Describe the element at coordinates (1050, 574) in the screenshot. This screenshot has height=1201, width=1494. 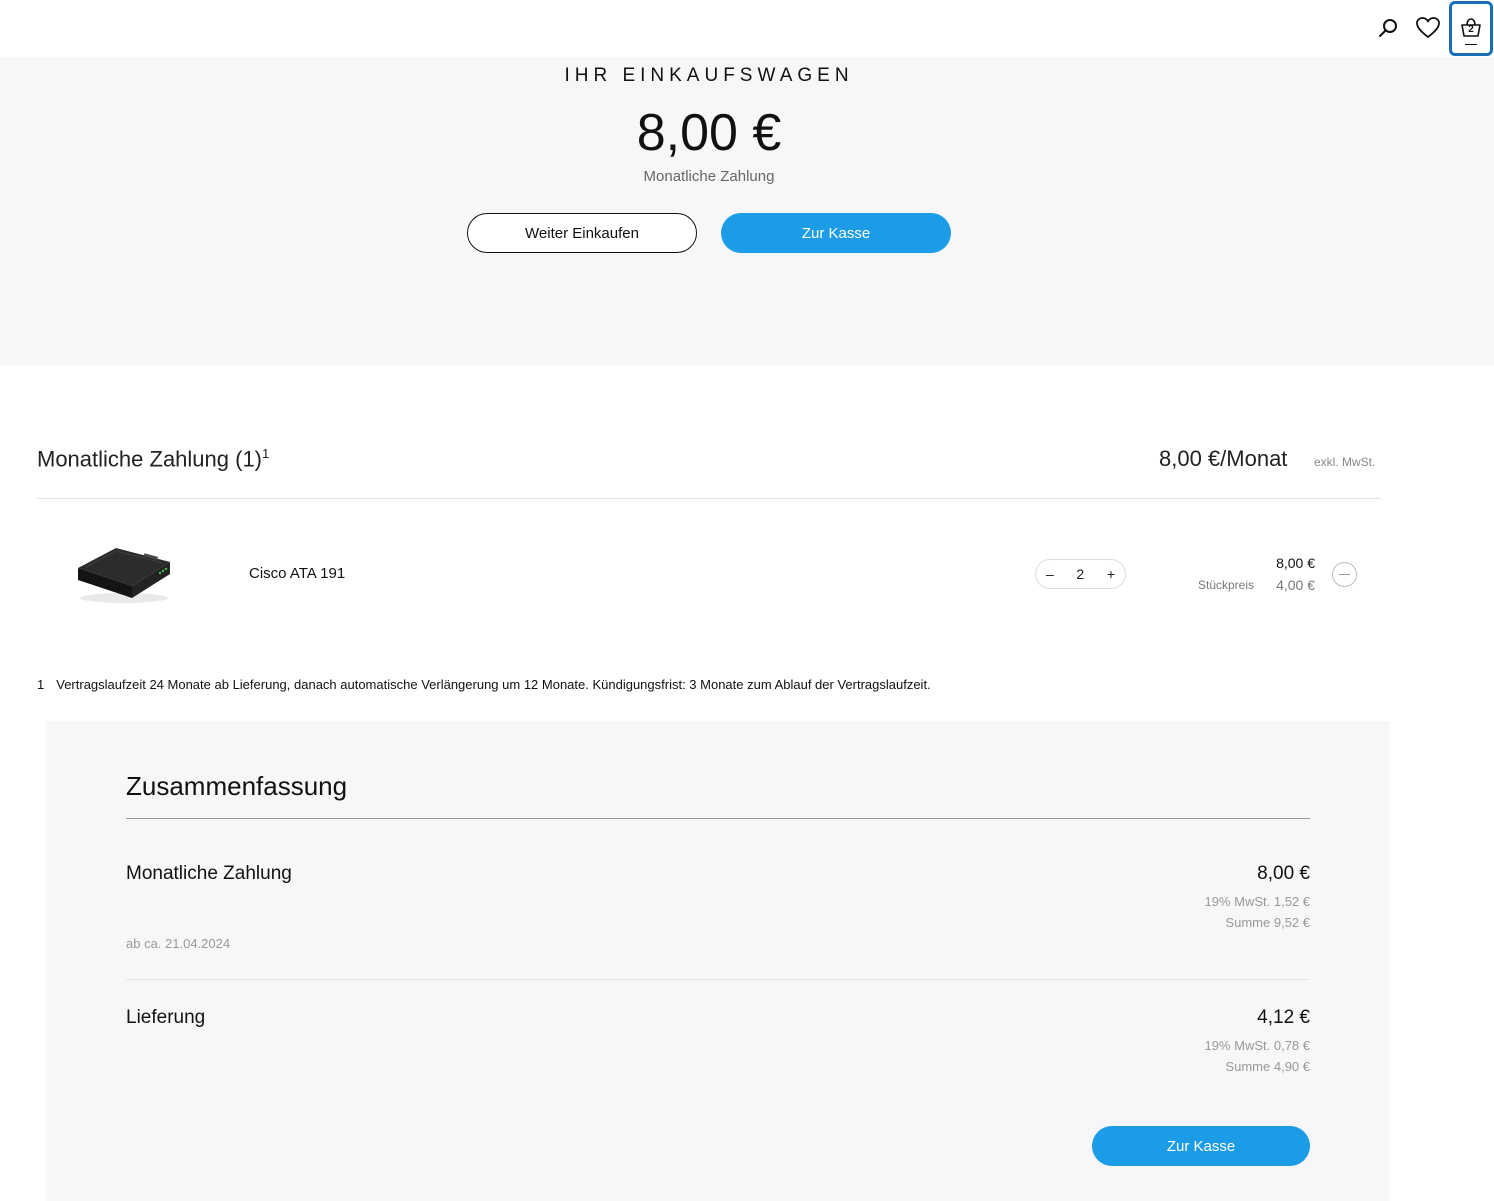
I see `decrease-quantity-button: –` at that location.